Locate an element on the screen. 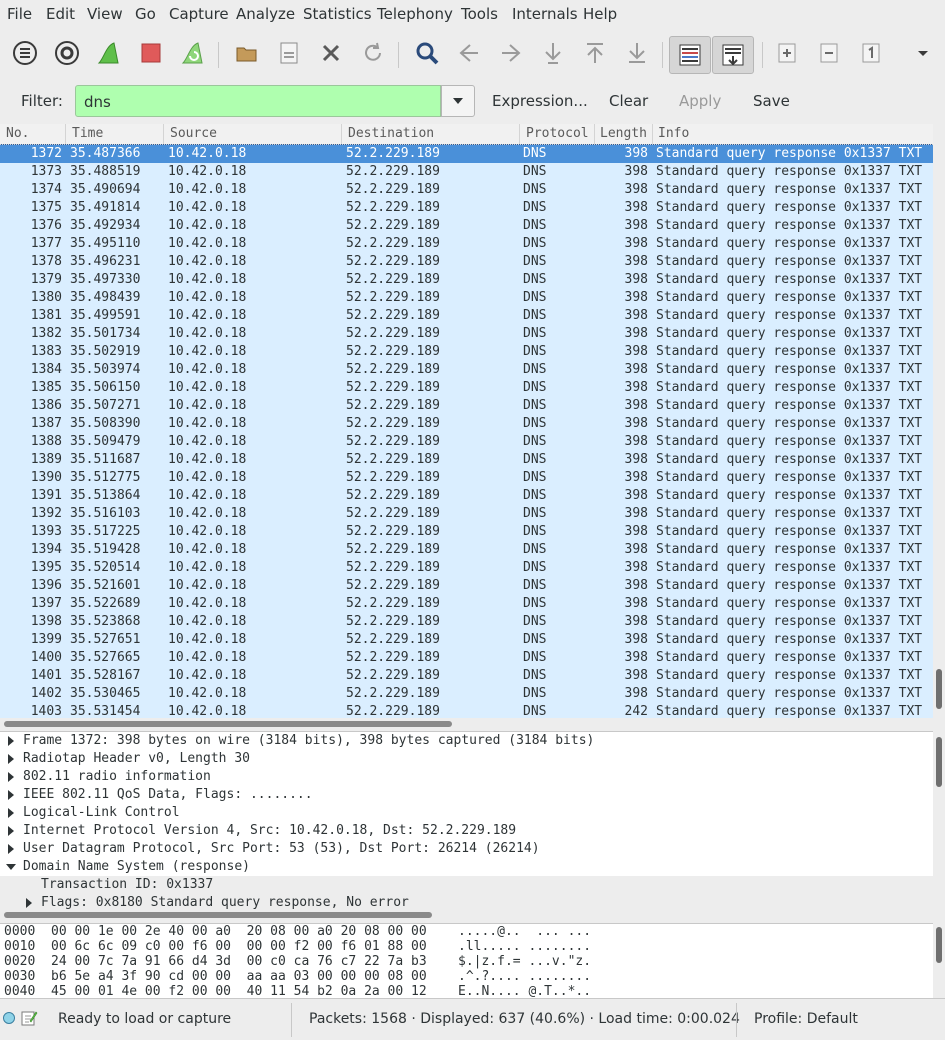 This screenshot has width=945, height=1040. col-protocol: Protocol is located at coordinates (557, 133).